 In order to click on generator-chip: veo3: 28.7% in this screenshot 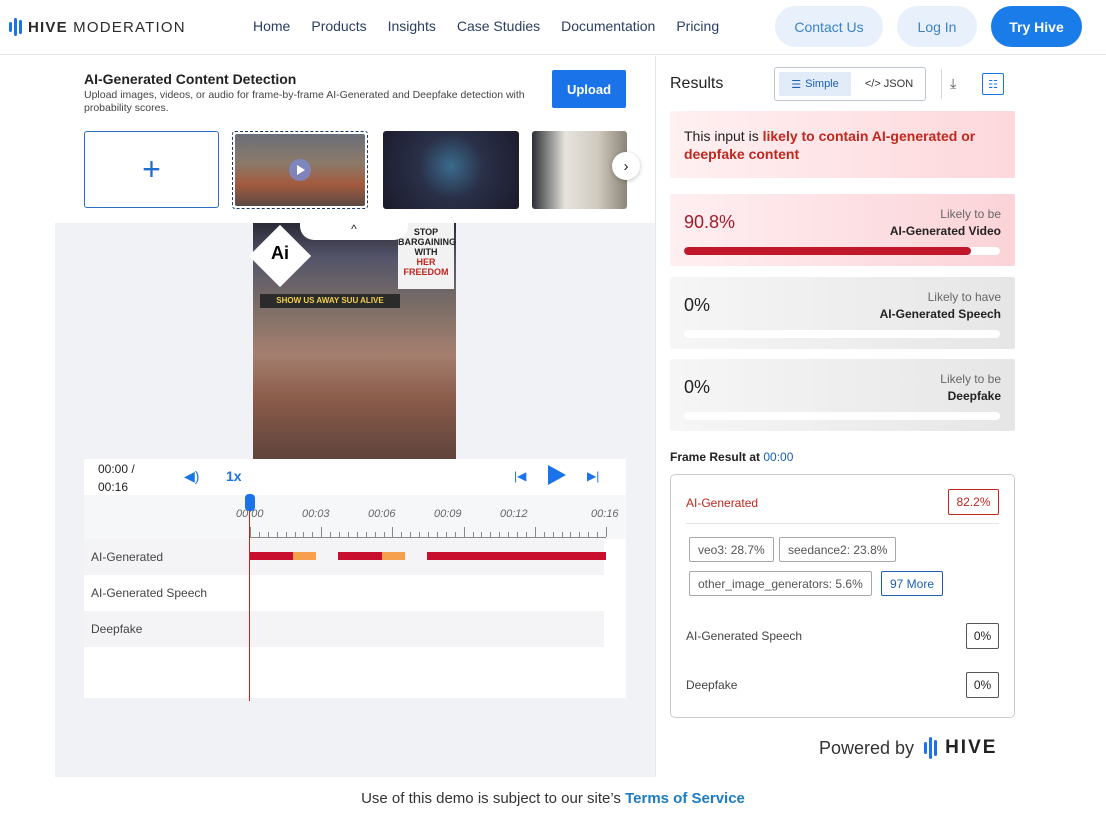, I will do `click(731, 549)`.